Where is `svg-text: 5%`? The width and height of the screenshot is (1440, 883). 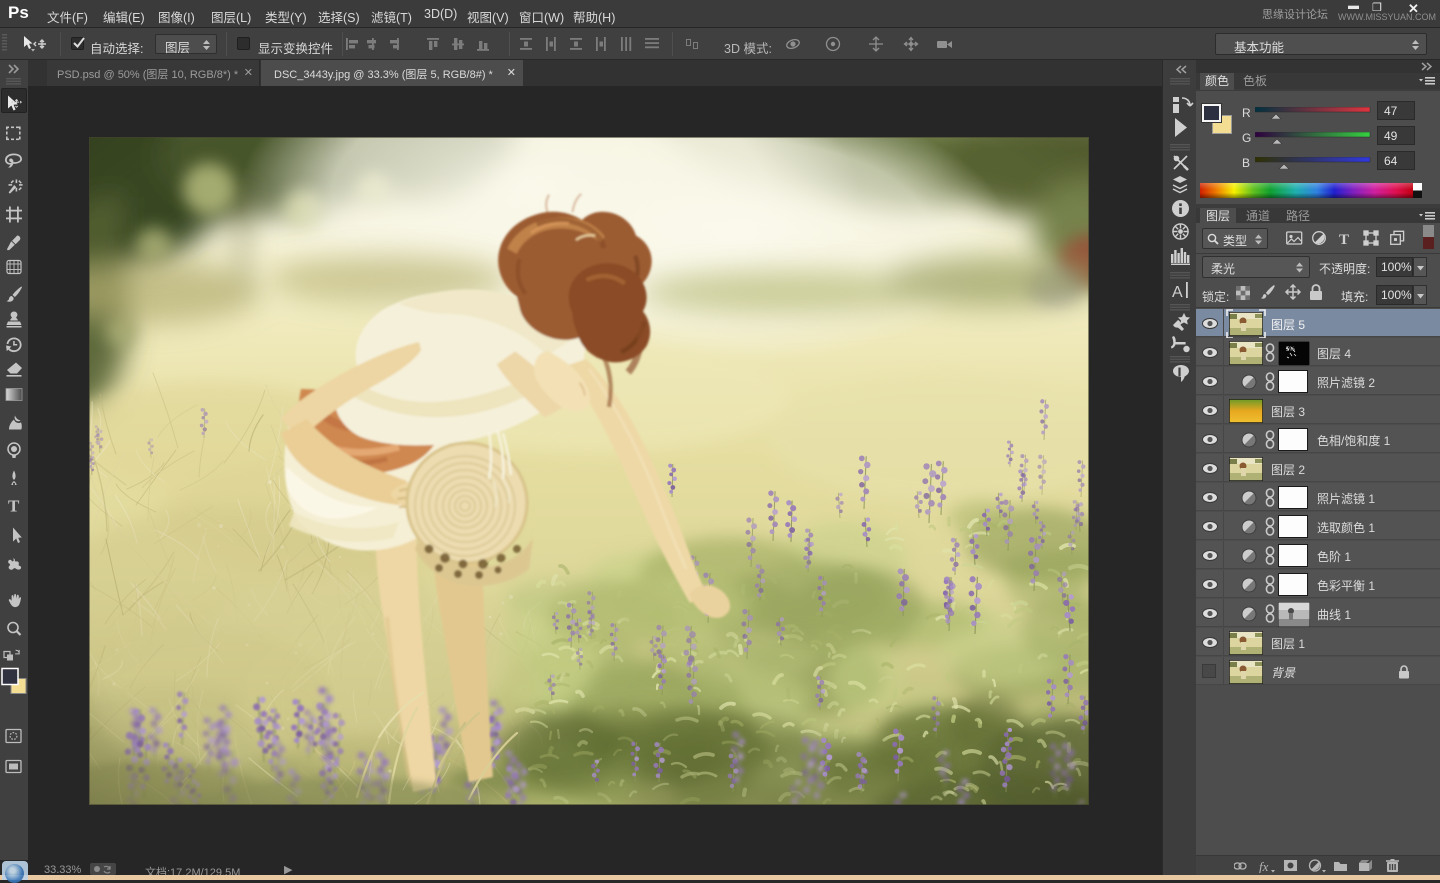
svg-text: 5% is located at coordinates (1290, 350).